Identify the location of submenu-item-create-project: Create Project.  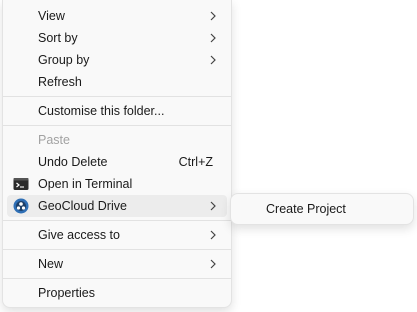
(322, 209).